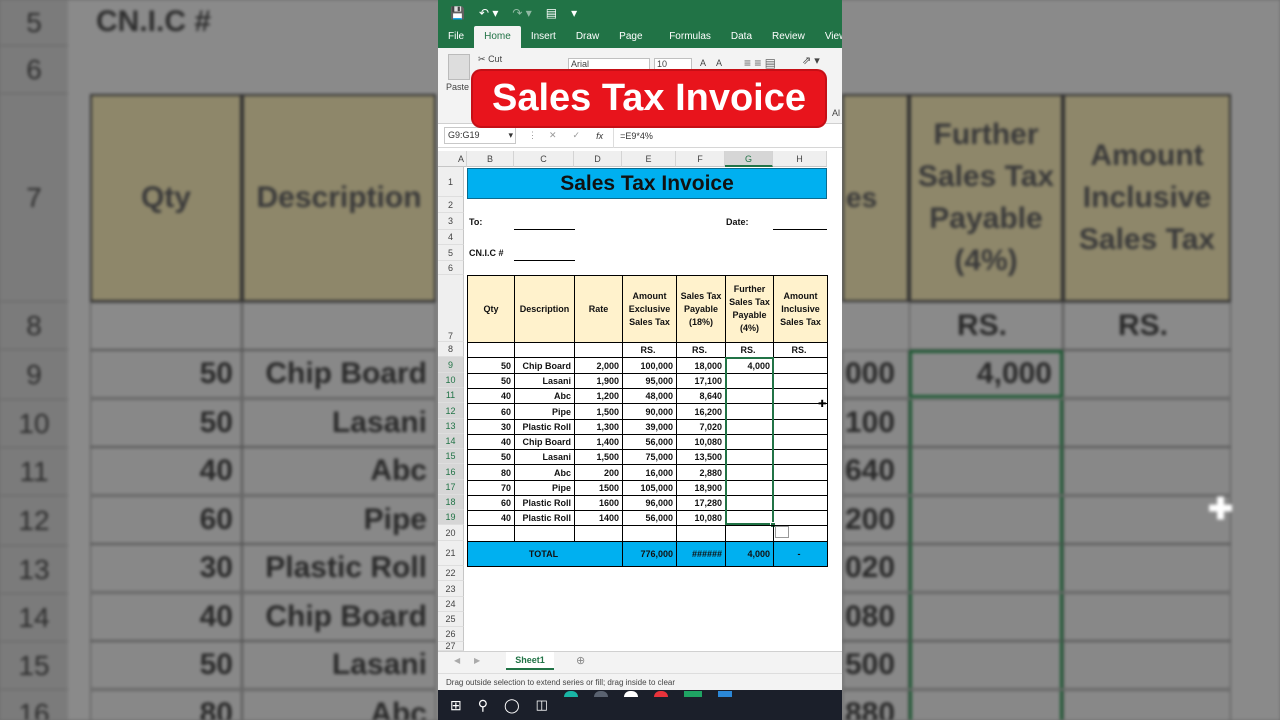 The image size is (1280, 720). What do you see at coordinates (598, 427) in the screenshot?
I see `cell-rate: 1,300` at bounding box center [598, 427].